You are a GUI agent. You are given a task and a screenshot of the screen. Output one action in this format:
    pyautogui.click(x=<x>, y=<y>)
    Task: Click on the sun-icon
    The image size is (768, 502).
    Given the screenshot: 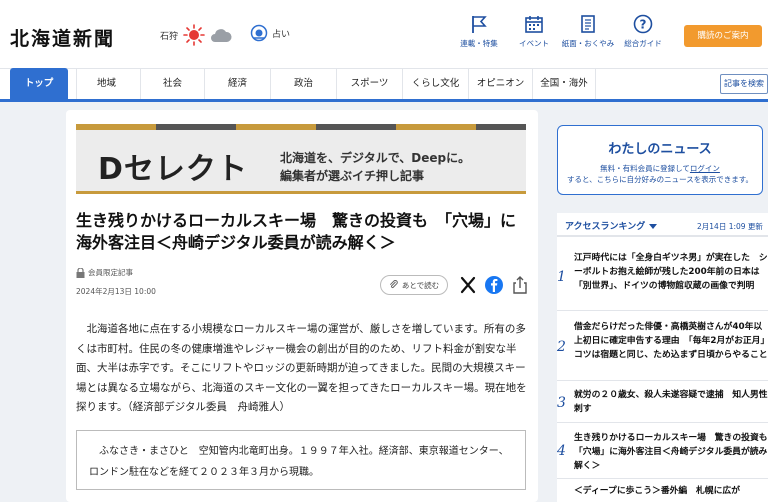 What is the action you would take?
    pyautogui.click(x=194, y=35)
    